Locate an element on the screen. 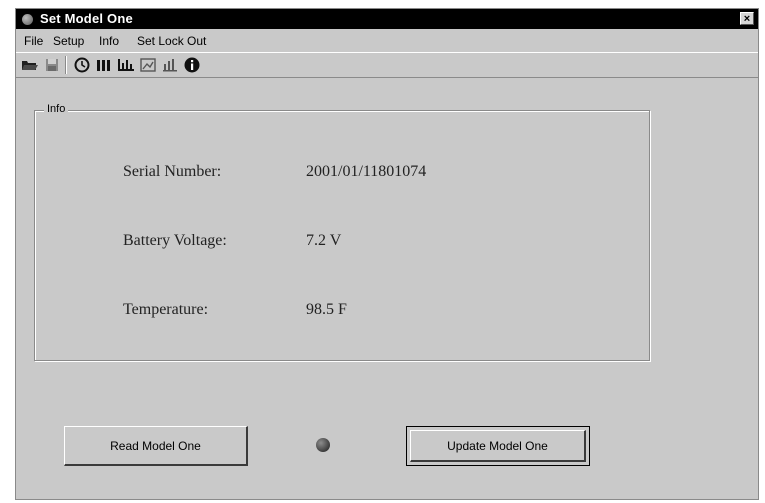 Image resolution: width=765 pixels, height=503 pixels. menu-bar: File Setup Info Set Lock Out is located at coordinates (387, 40).